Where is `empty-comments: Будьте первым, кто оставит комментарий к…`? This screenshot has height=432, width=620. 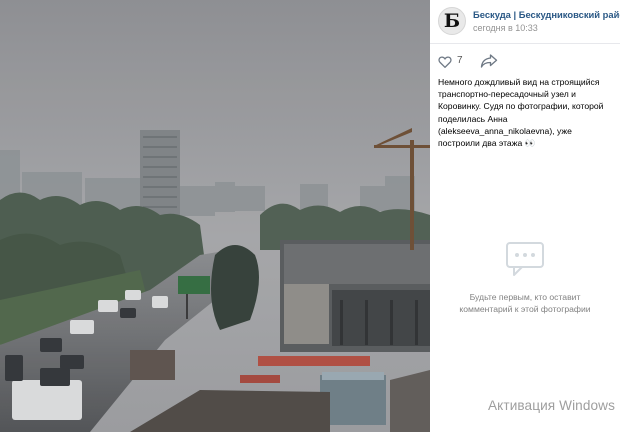 empty-comments: Будьте первым, кто оставит комментарий к… is located at coordinates (525, 277).